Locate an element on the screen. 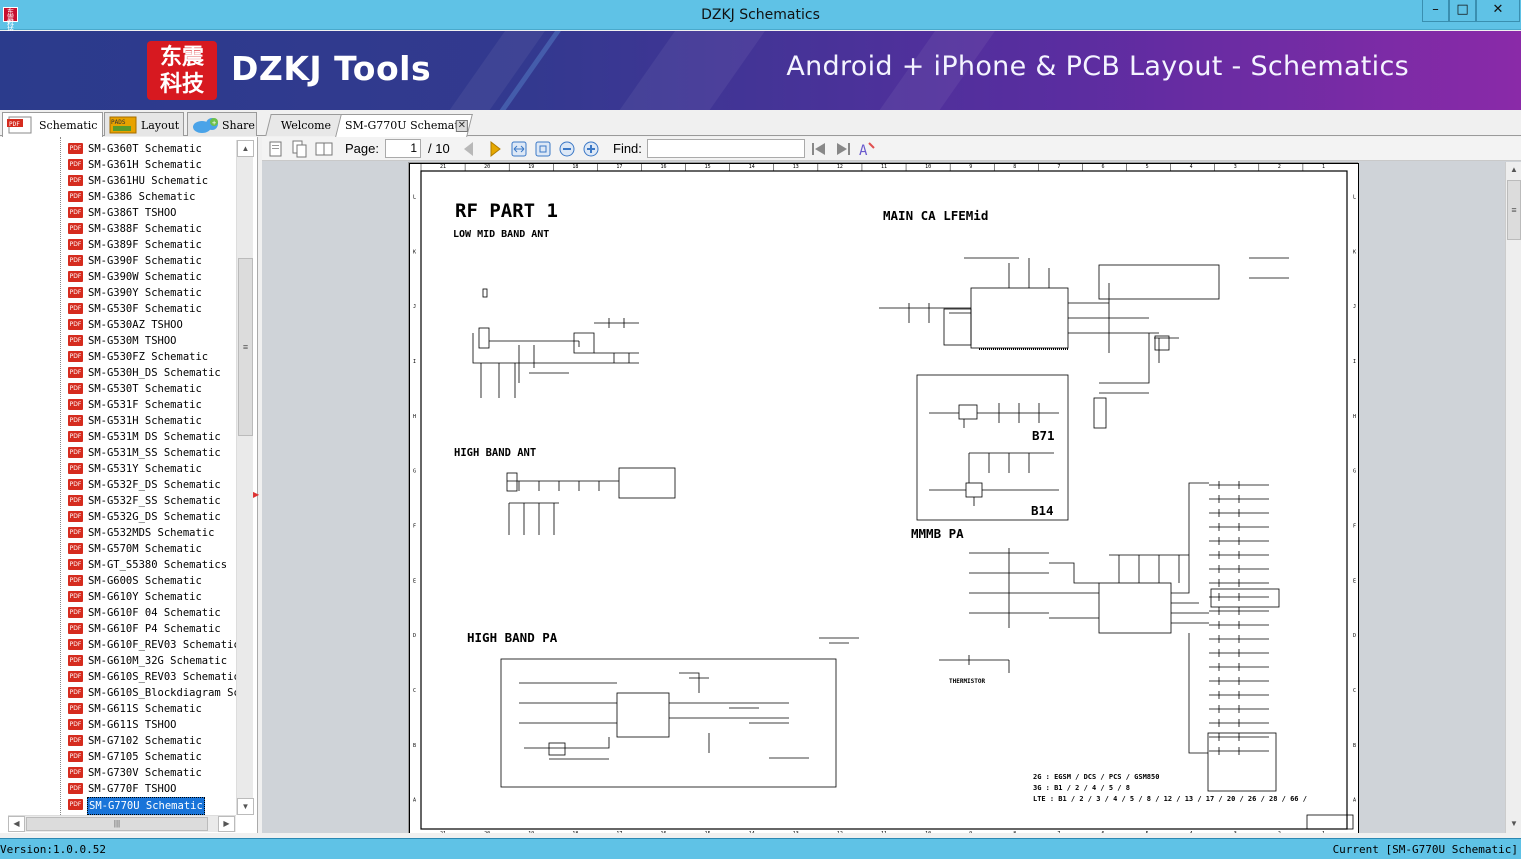 This screenshot has height=859, width=1521. maximize-button: □ is located at coordinates (1462, 11).